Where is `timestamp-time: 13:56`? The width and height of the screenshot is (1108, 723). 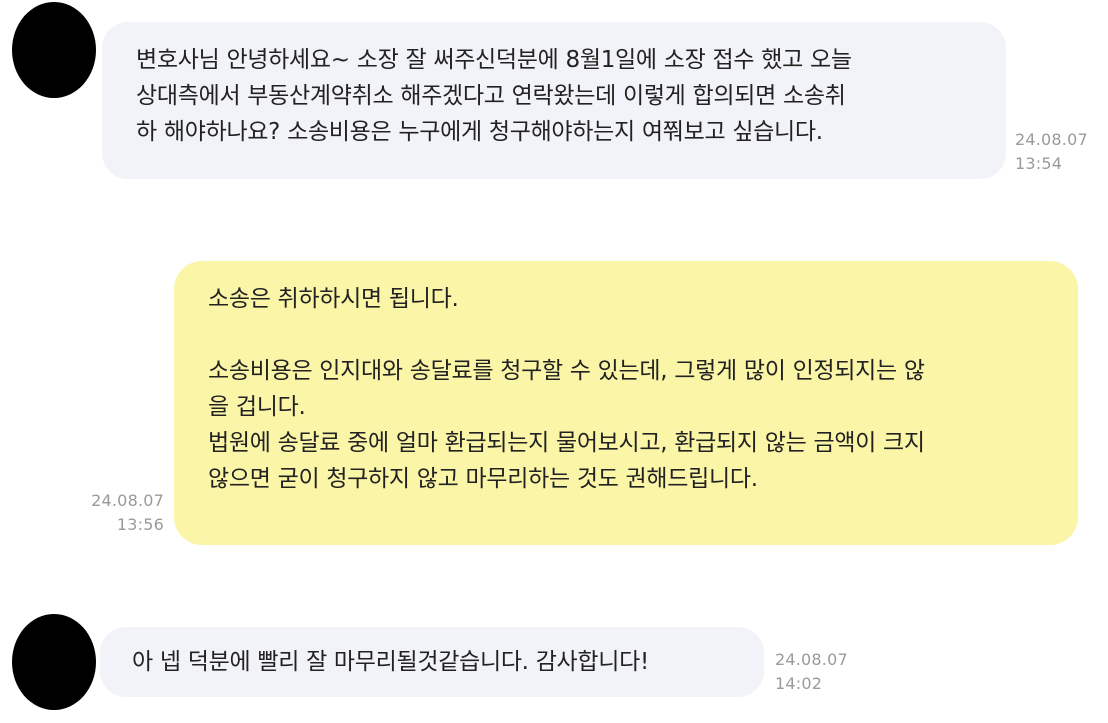
timestamp-time: 13:56 is located at coordinates (140, 524).